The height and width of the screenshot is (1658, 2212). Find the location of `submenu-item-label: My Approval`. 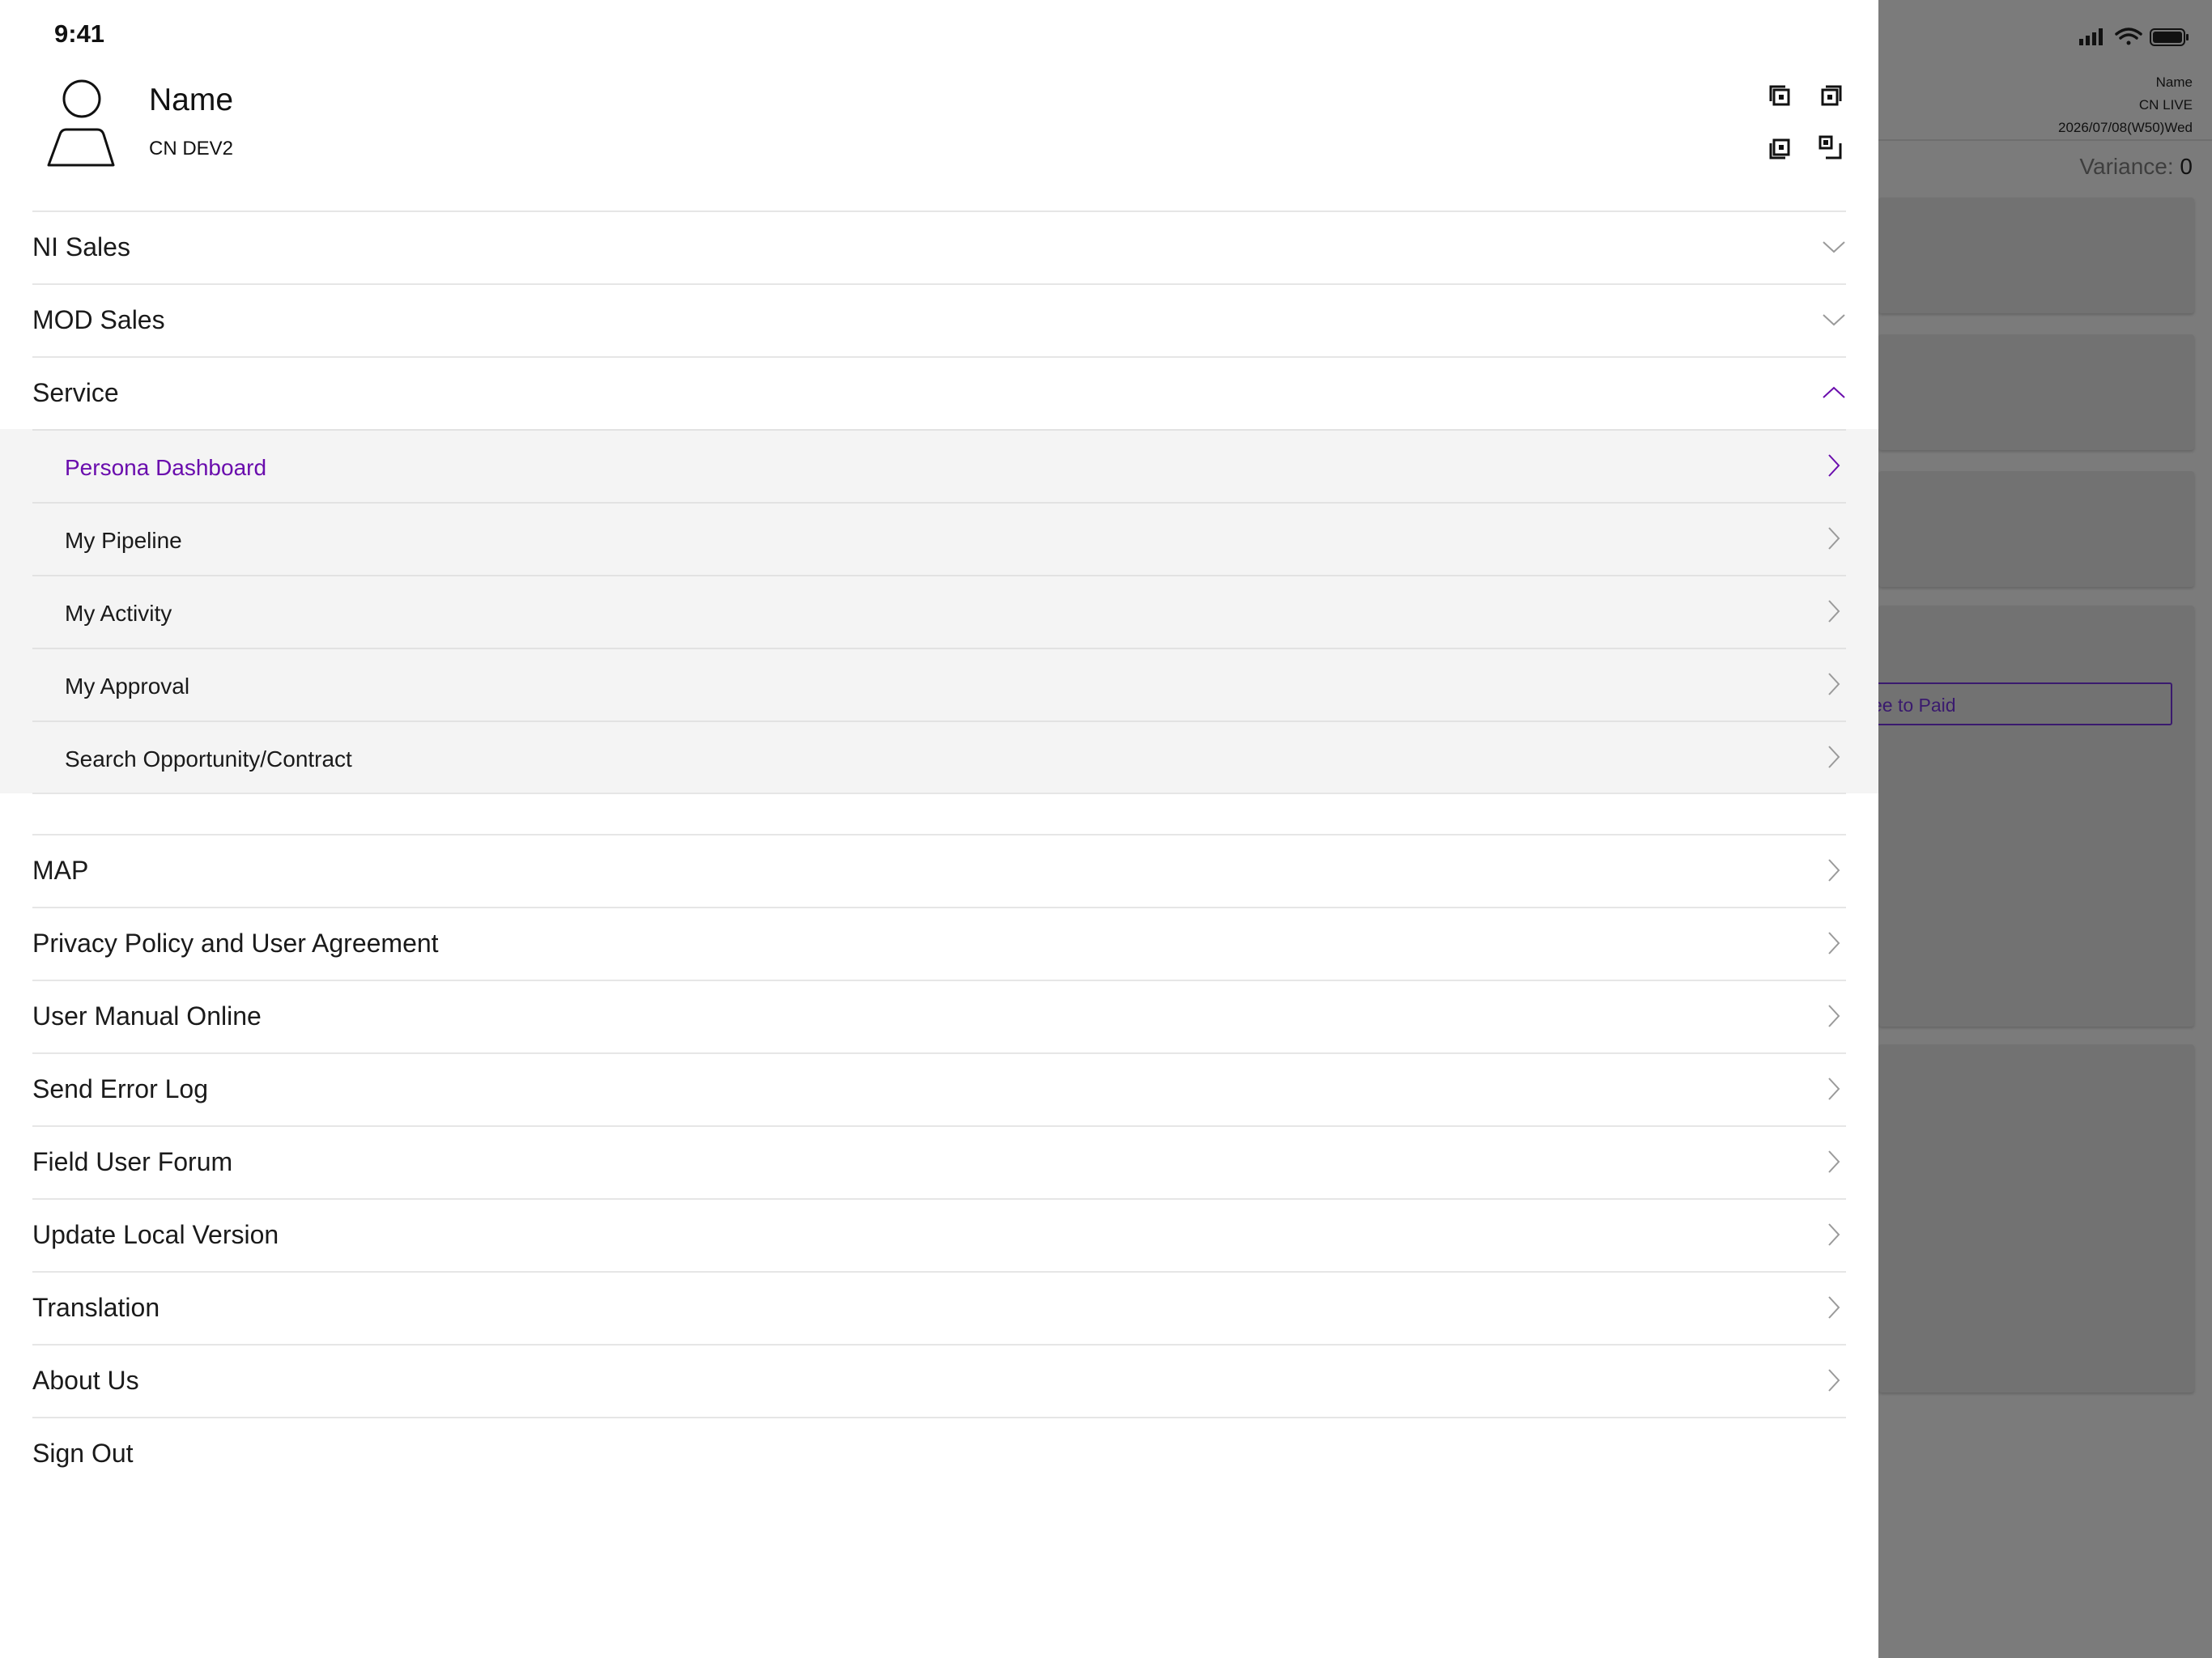

submenu-item-label: My Approval is located at coordinates (127, 686).